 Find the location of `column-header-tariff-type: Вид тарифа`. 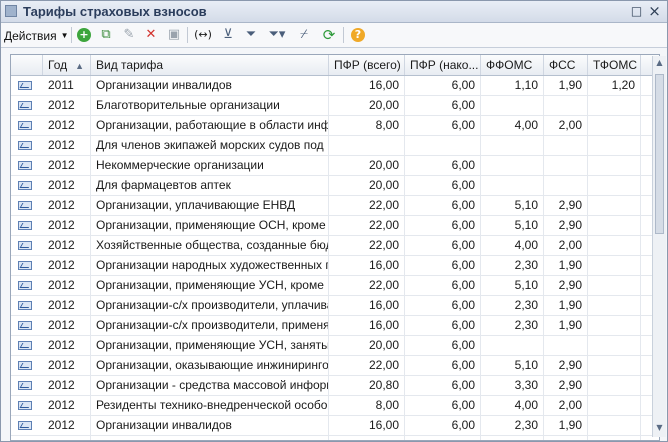

column-header-tariff-type: Вид тарифа is located at coordinates (210, 65).